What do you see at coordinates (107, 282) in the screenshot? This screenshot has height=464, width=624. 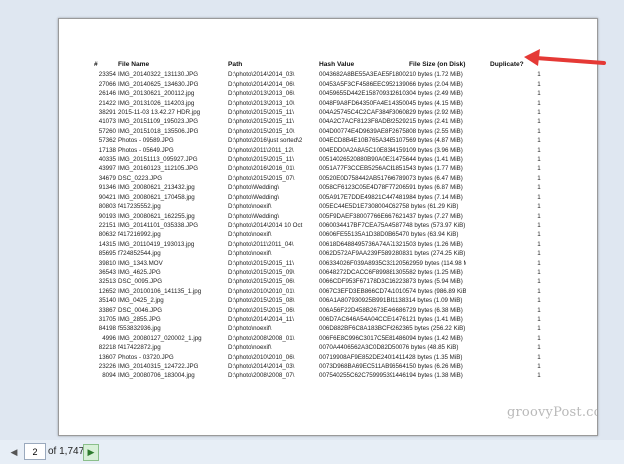 I see `row-num: 32513` at bounding box center [107, 282].